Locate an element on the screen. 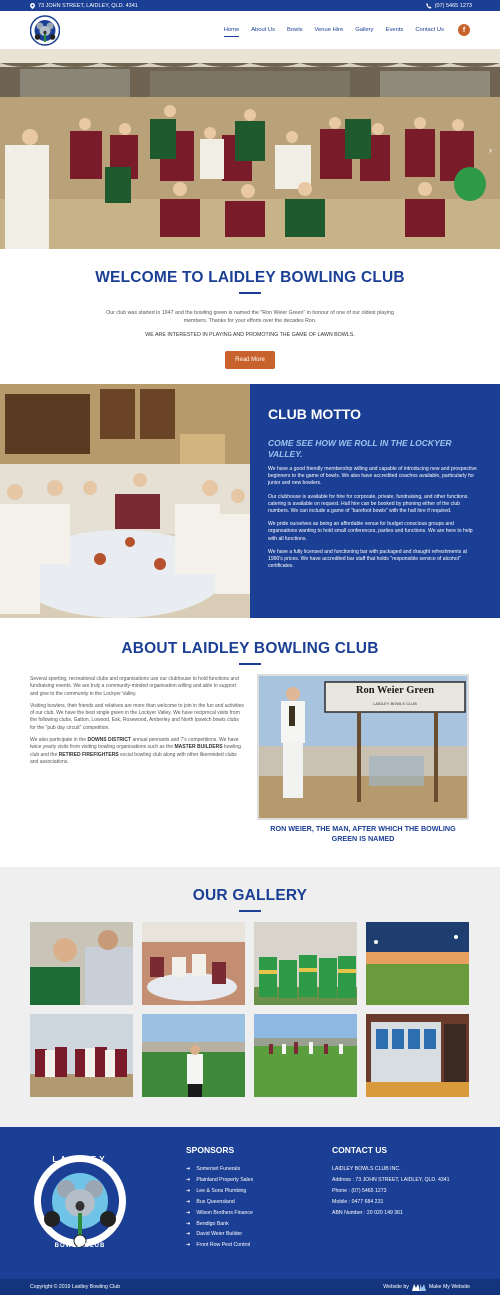  website-credit: Website by Make My Website is located at coordinates (426, 1287).